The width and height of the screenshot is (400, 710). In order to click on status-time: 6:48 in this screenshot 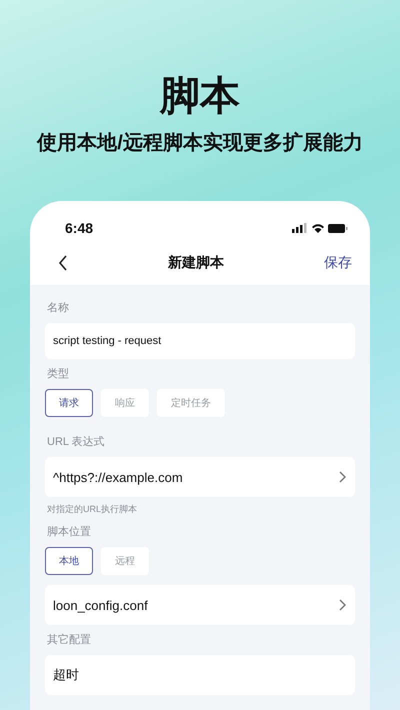, I will do `click(79, 228)`.